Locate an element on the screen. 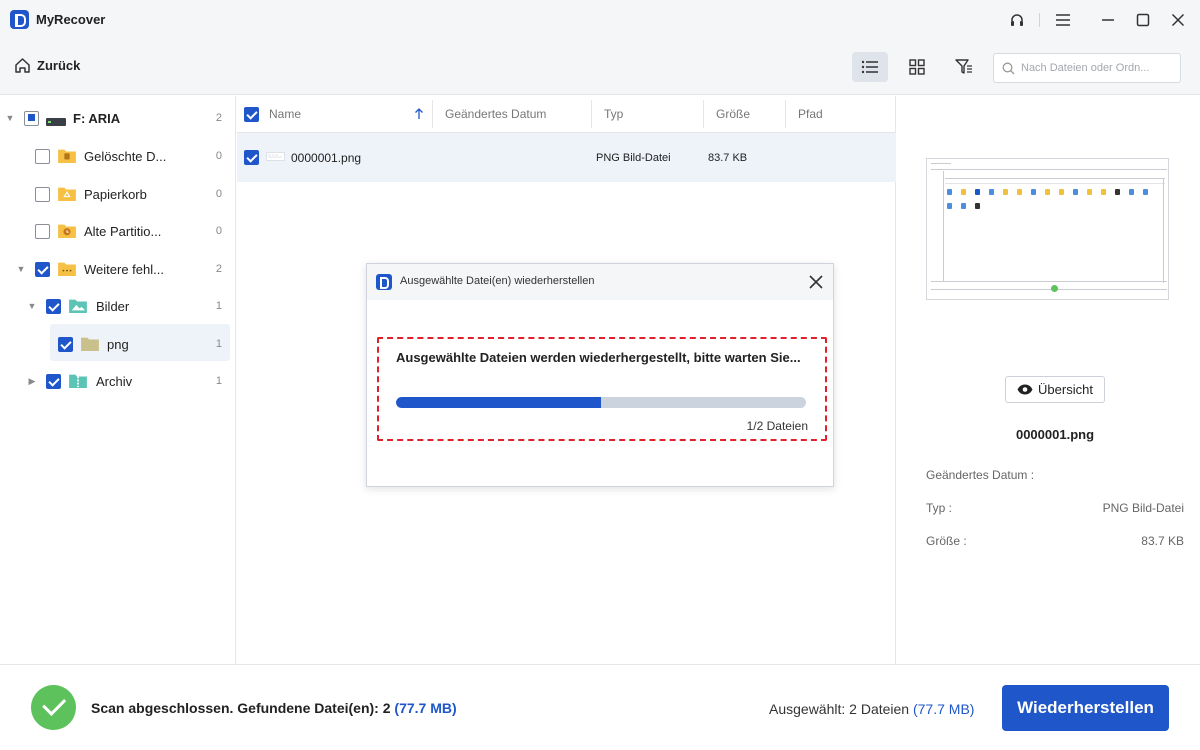 This screenshot has height=750, width=1200. deleted-folder-icon is located at coordinates (67, 156).